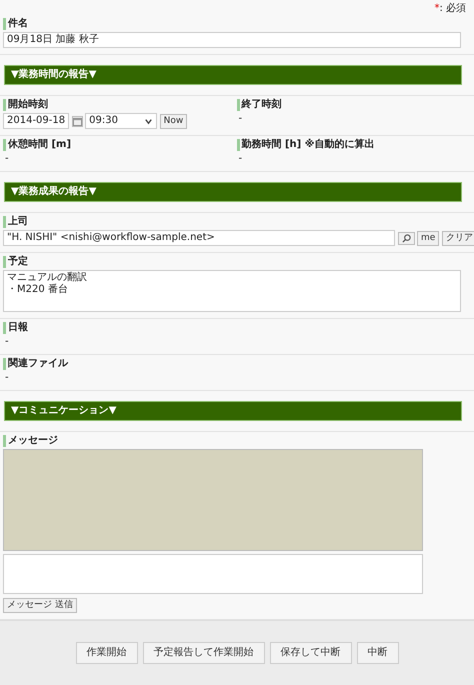  Describe the element at coordinates (47, 278) in the screenshot. I see `text-line: マニュアルの翻訳` at that location.